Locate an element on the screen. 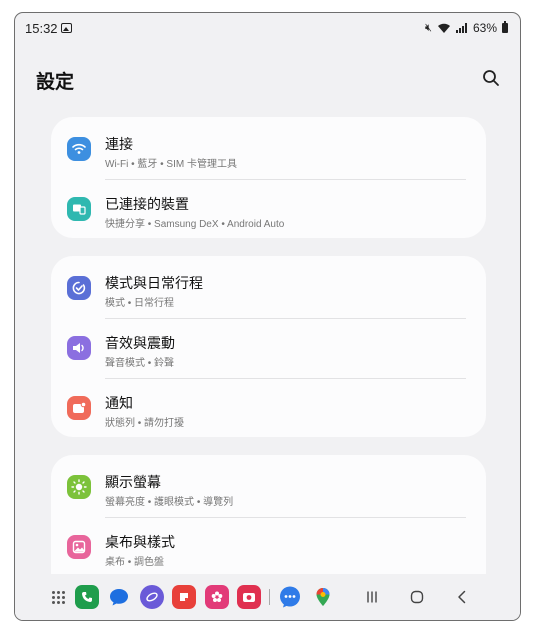 The image size is (535, 630). sound-icon is located at coordinates (79, 348).